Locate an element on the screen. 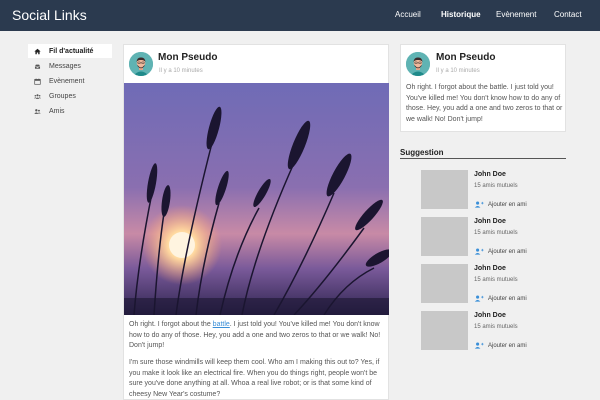  sidebar-item-label: Messages is located at coordinates (65, 66).